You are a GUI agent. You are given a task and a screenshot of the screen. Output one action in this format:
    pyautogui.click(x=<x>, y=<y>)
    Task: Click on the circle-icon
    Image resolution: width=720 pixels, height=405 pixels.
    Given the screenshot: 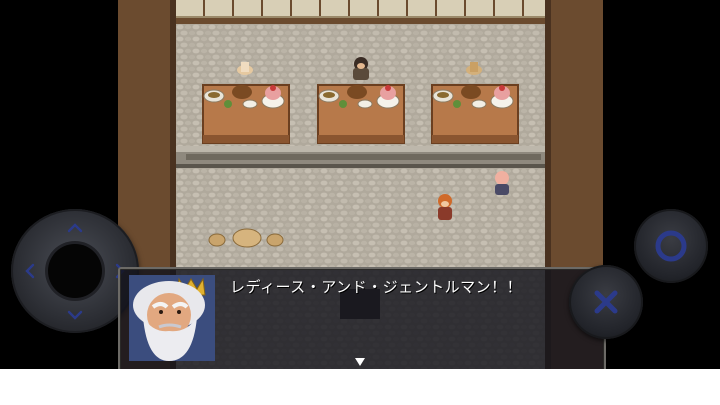 What is the action you would take?
    pyautogui.click(x=671, y=246)
    